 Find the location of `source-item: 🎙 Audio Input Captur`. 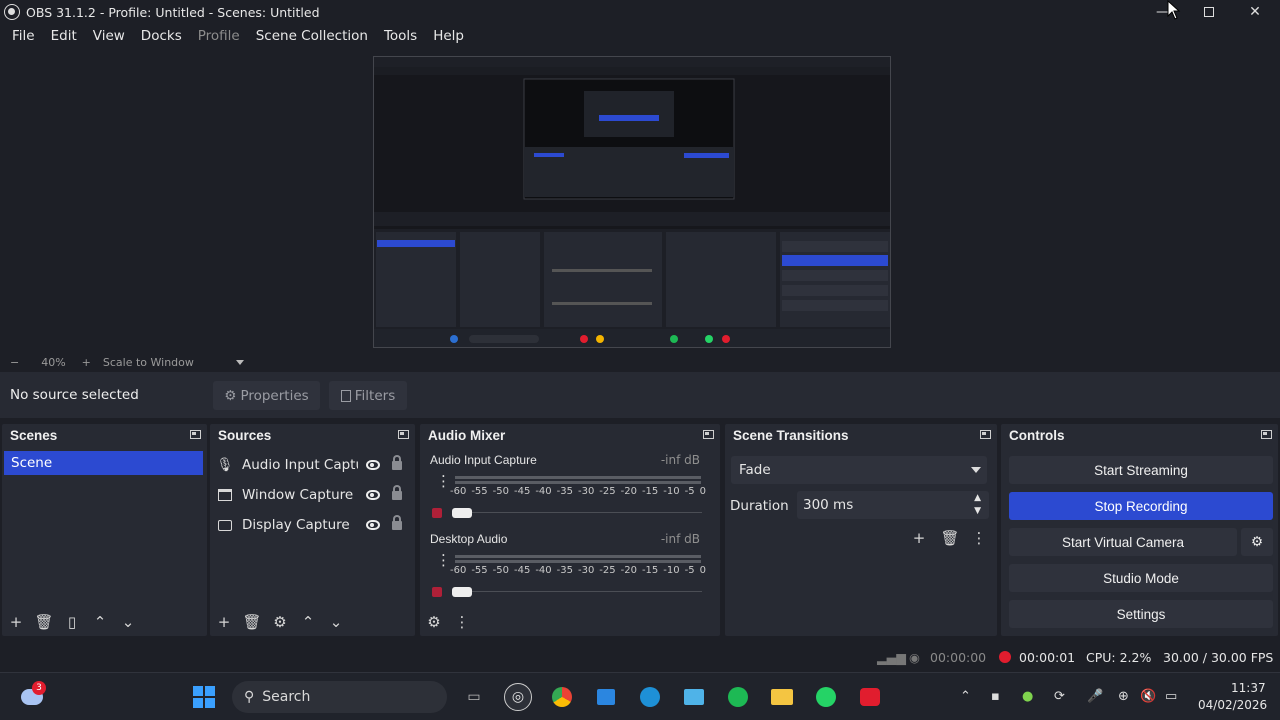

source-item: 🎙 Audio Input Captur is located at coordinates (314, 465).